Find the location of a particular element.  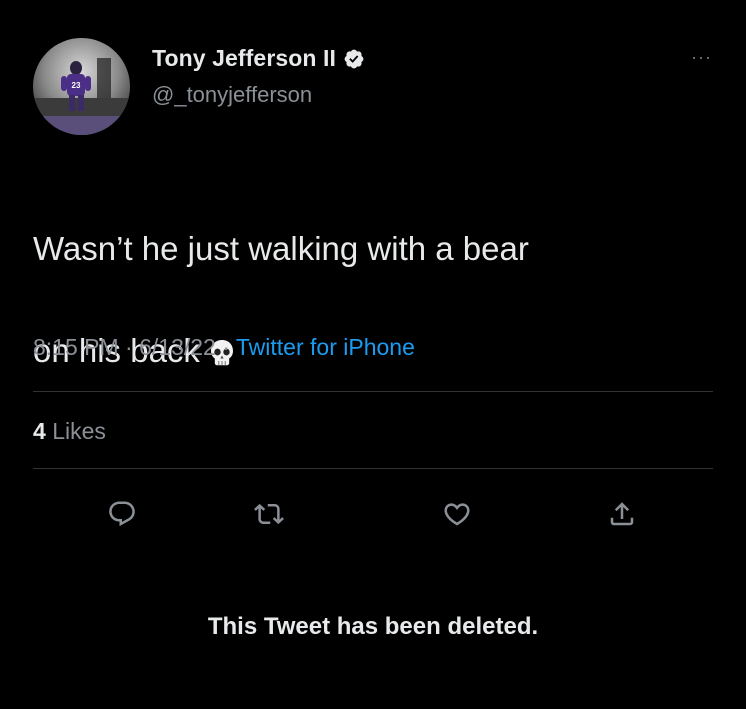

tweet-date: 6/13/22 is located at coordinates (177, 347).